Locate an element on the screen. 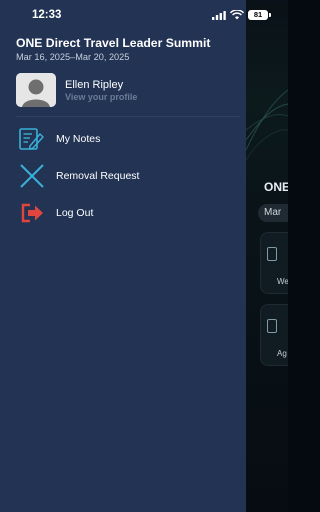 This screenshot has width=320, height=512. avatar-placeholder-icon is located at coordinates (36, 90).